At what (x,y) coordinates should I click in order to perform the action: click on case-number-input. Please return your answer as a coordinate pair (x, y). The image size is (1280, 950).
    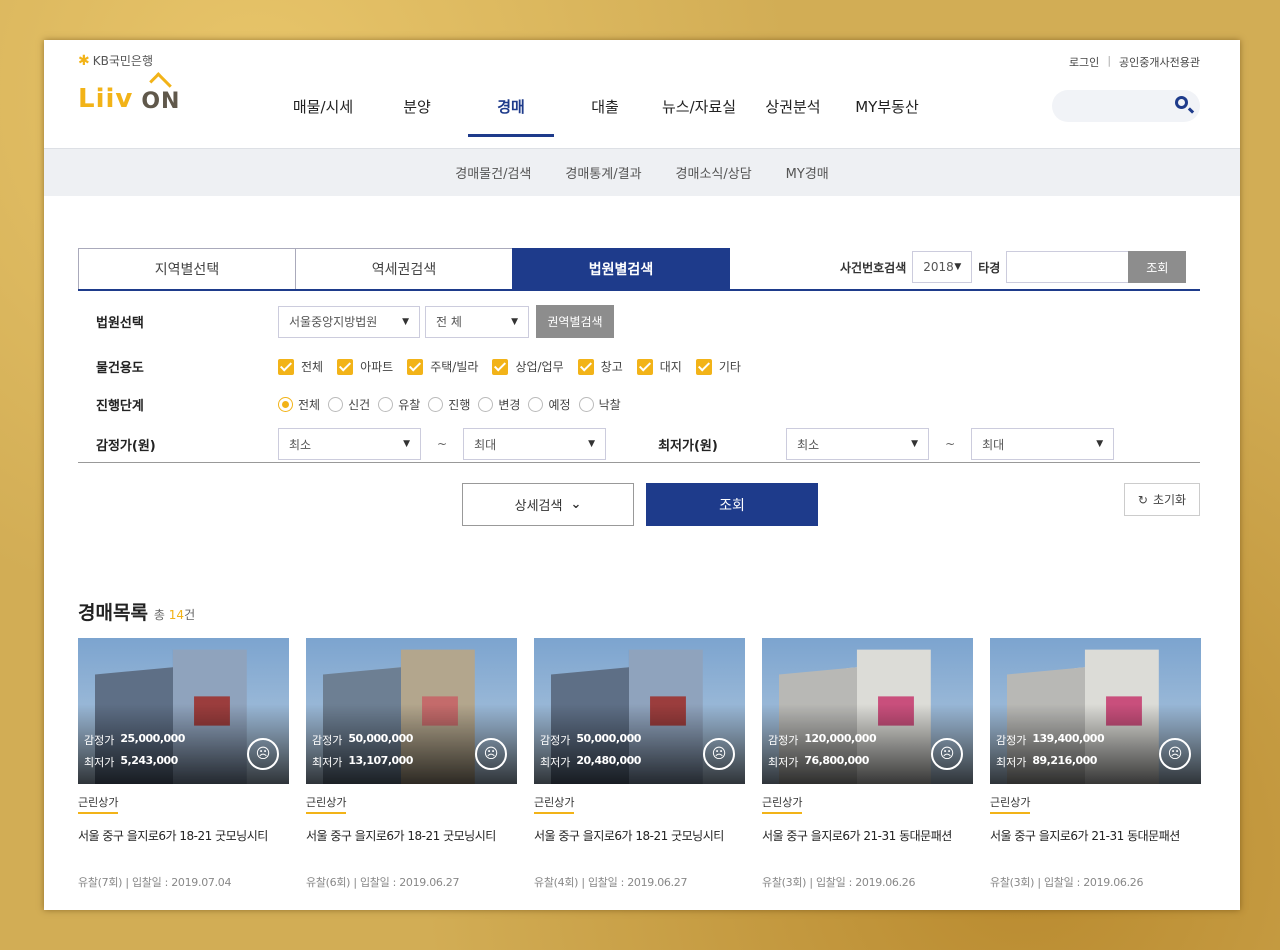
    Looking at the image, I should click on (1067, 267).